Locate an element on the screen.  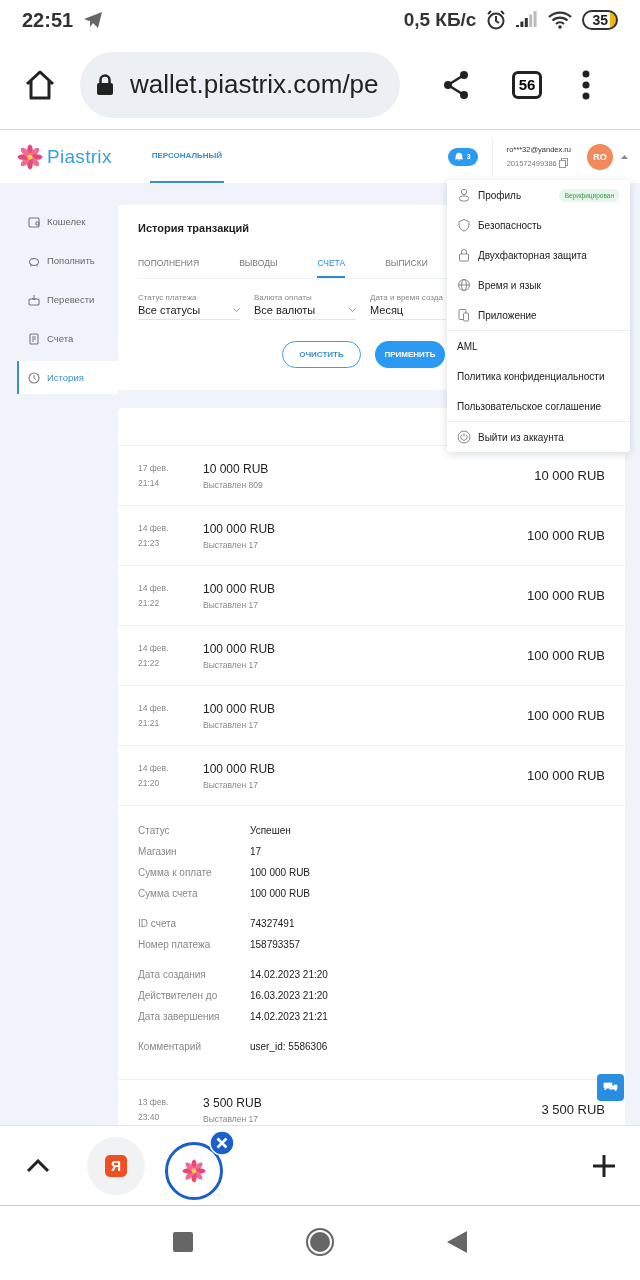
menu-item: Время и язык is located at coordinates (538, 285).